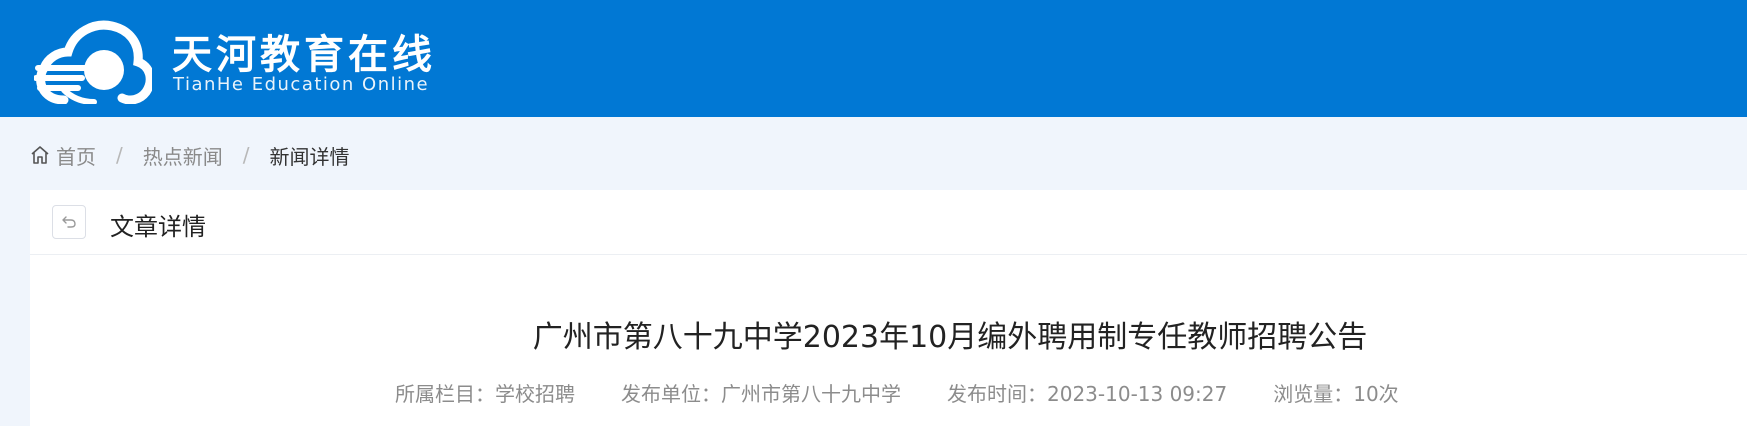  I want to click on meta-category: 所属栏目：学校招聘, so click(485, 394).